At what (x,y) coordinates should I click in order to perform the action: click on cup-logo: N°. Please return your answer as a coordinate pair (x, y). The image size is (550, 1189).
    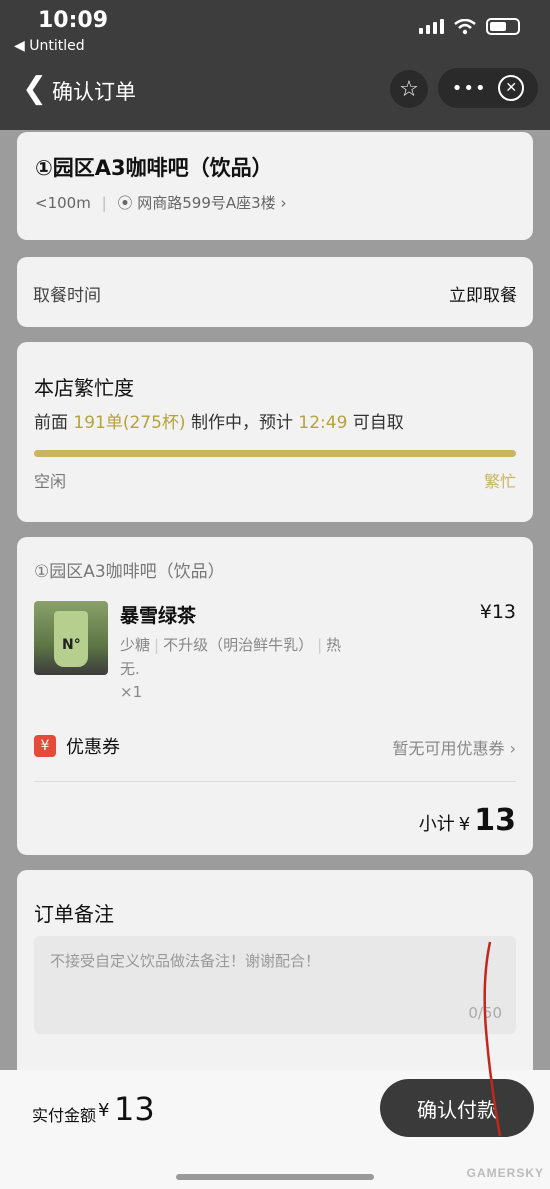
    Looking at the image, I should click on (71, 645).